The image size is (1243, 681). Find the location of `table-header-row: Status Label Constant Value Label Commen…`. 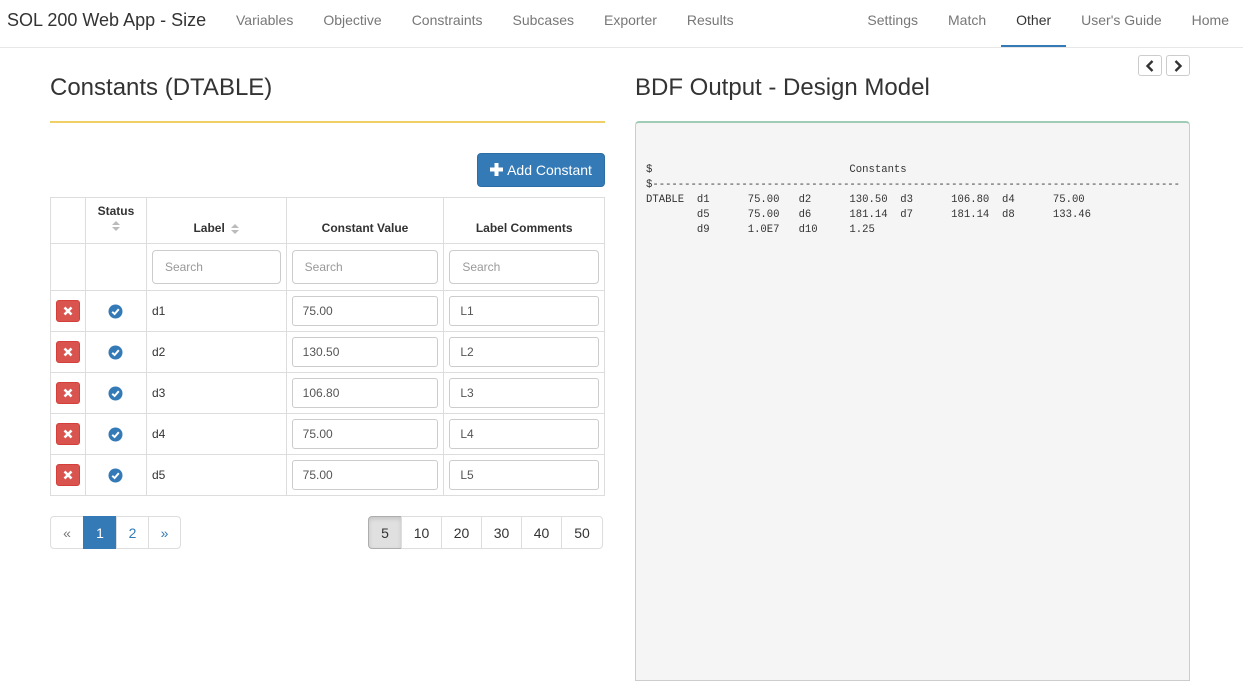

table-header-row: Status Label Constant Value Label Commen… is located at coordinates (327, 220).